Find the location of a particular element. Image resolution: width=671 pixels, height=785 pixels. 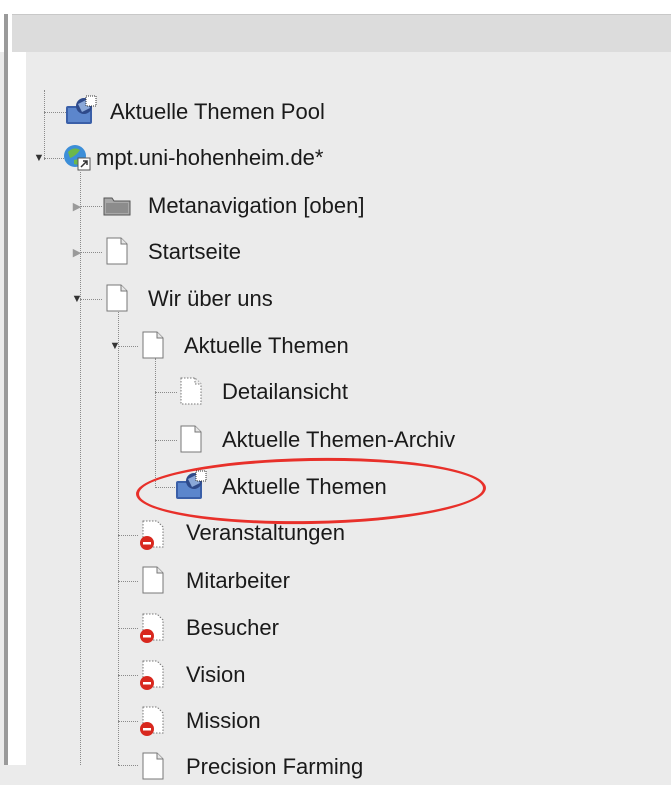

tree-item-metanavigation: Metanavigation [oben] is located at coordinates (300, 206).